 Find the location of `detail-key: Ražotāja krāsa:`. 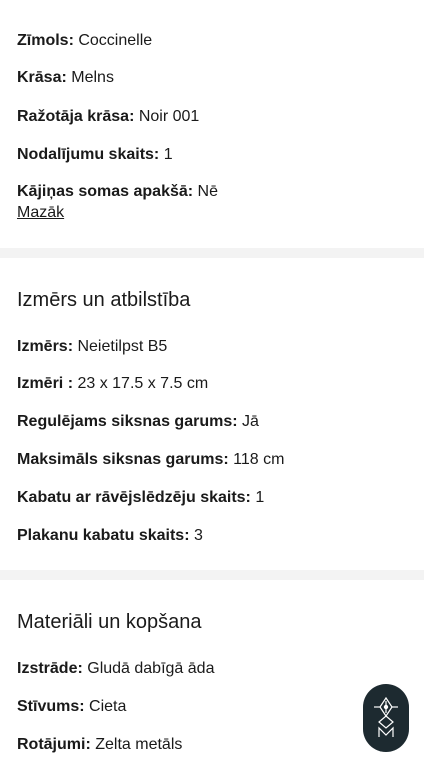

detail-key: Ražotāja krāsa: is located at coordinates (76, 116).